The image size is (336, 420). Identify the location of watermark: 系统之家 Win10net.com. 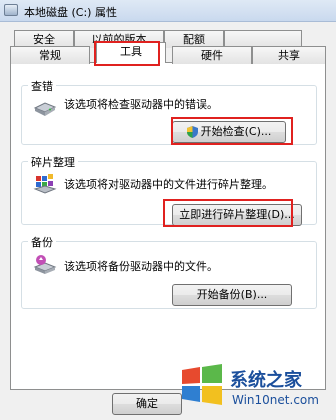
(254, 388).